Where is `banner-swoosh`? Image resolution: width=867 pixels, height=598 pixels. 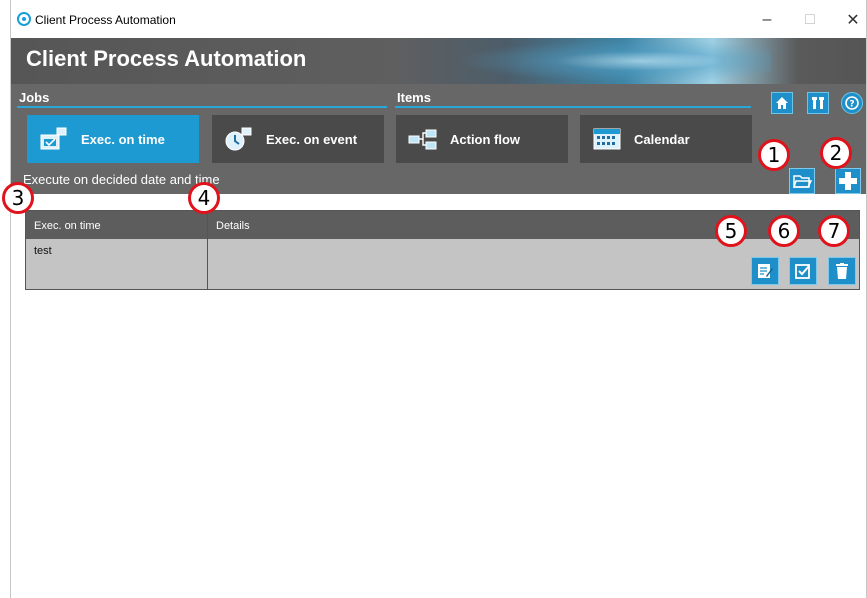
banner-swoosh is located at coordinates (606, 61).